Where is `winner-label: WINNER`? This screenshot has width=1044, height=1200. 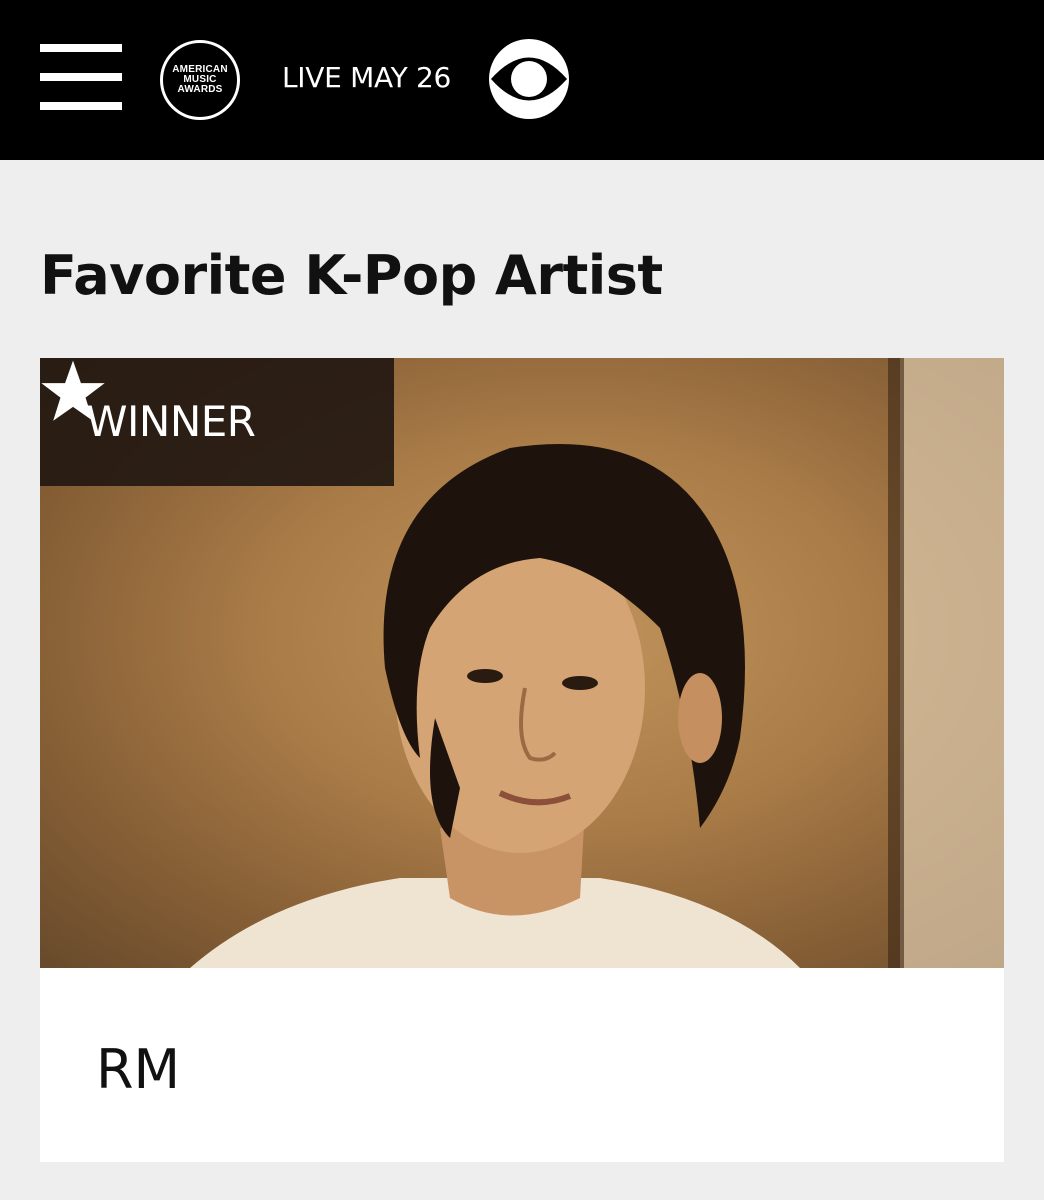 winner-label: WINNER is located at coordinates (171, 421).